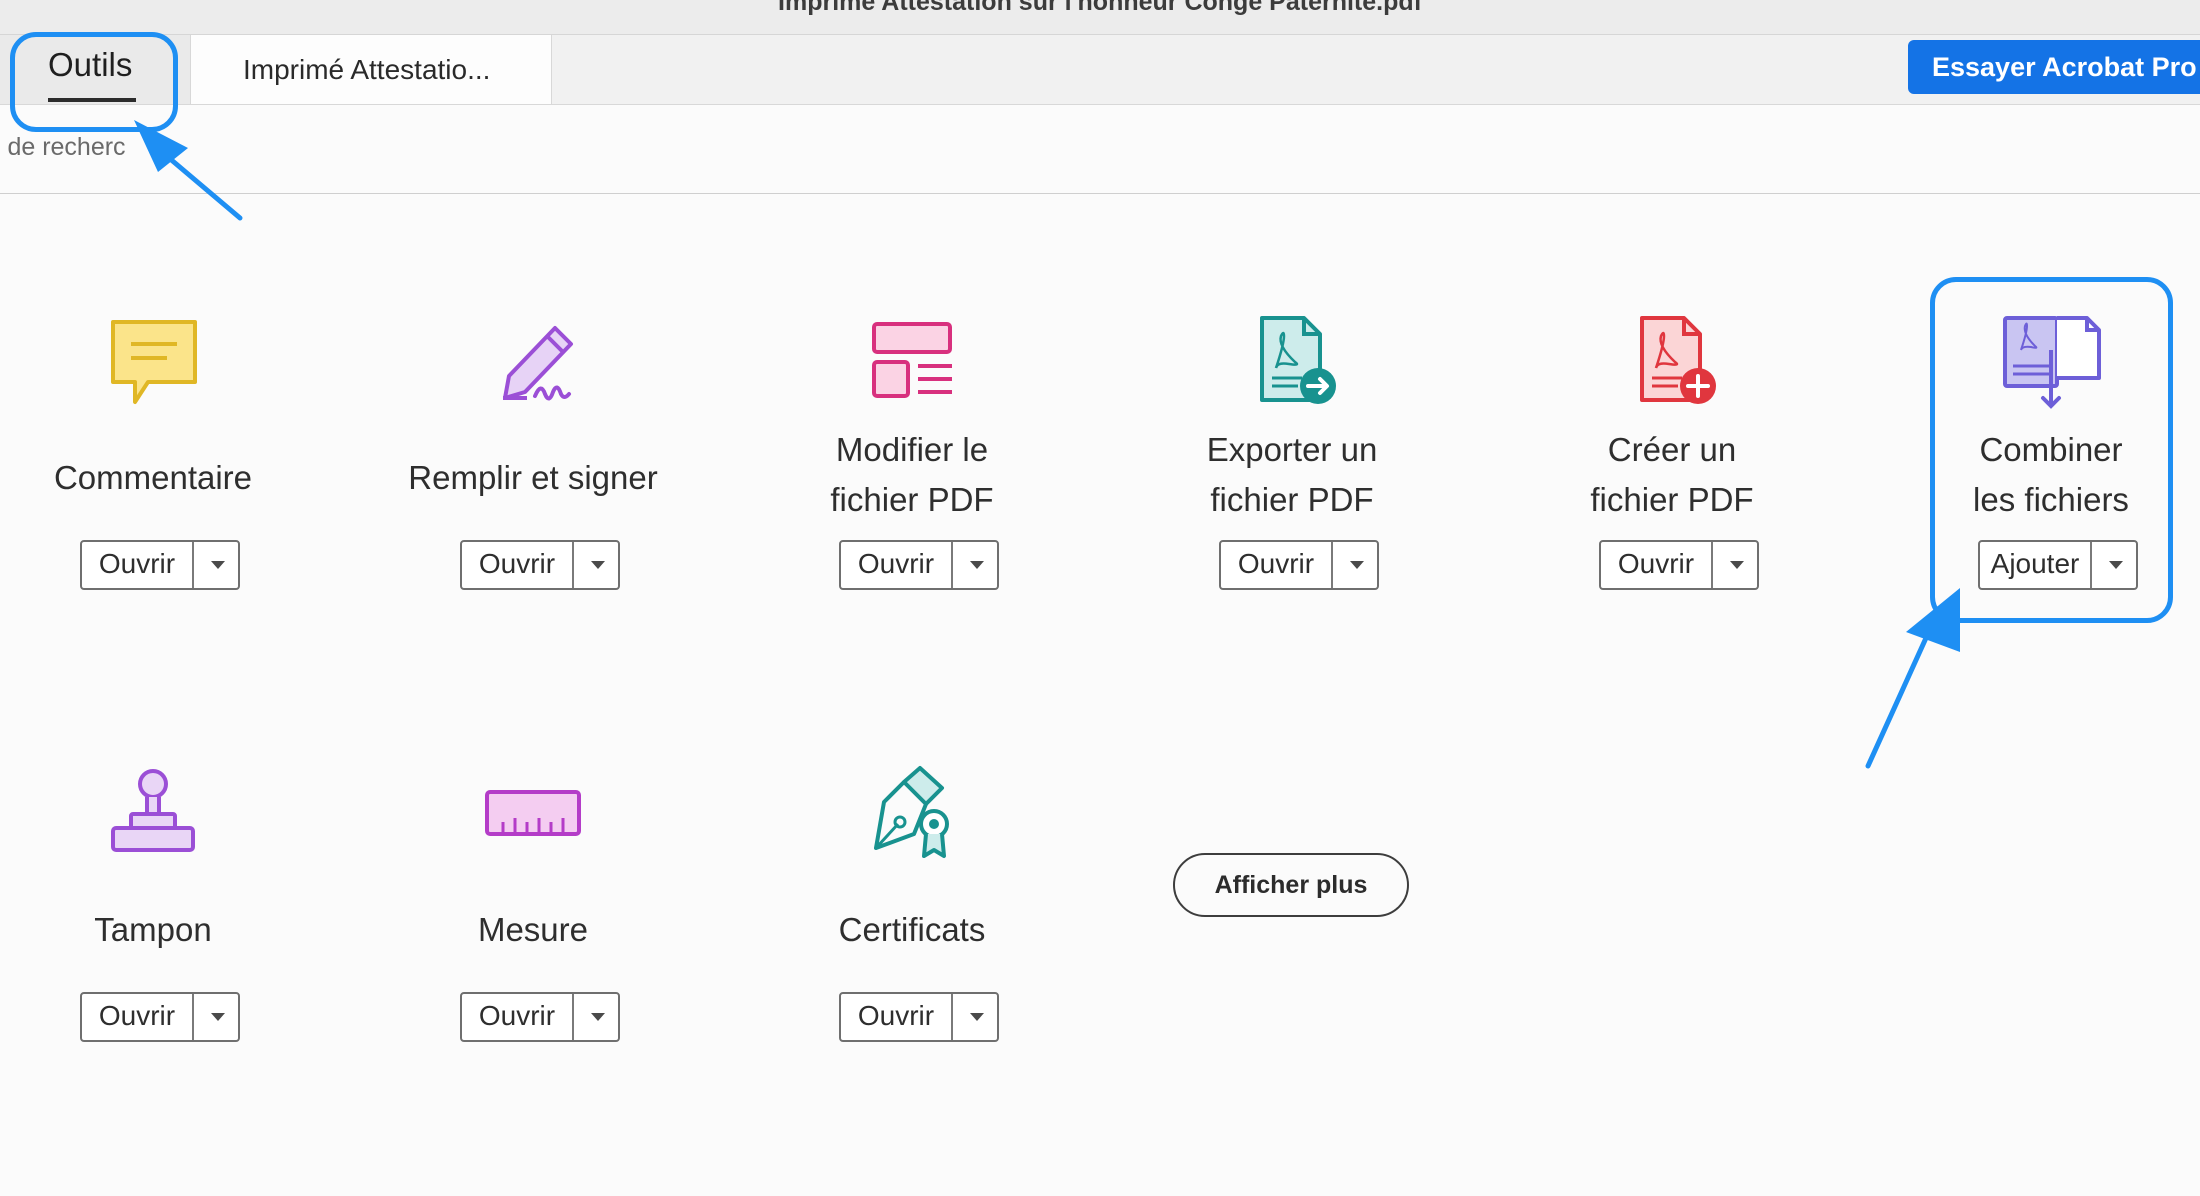 The width and height of the screenshot is (2200, 1196). Describe the element at coordinates (912, 449) in the screenshot. I see `tool-edit-pdf-name-1: Modifier le` at that location.